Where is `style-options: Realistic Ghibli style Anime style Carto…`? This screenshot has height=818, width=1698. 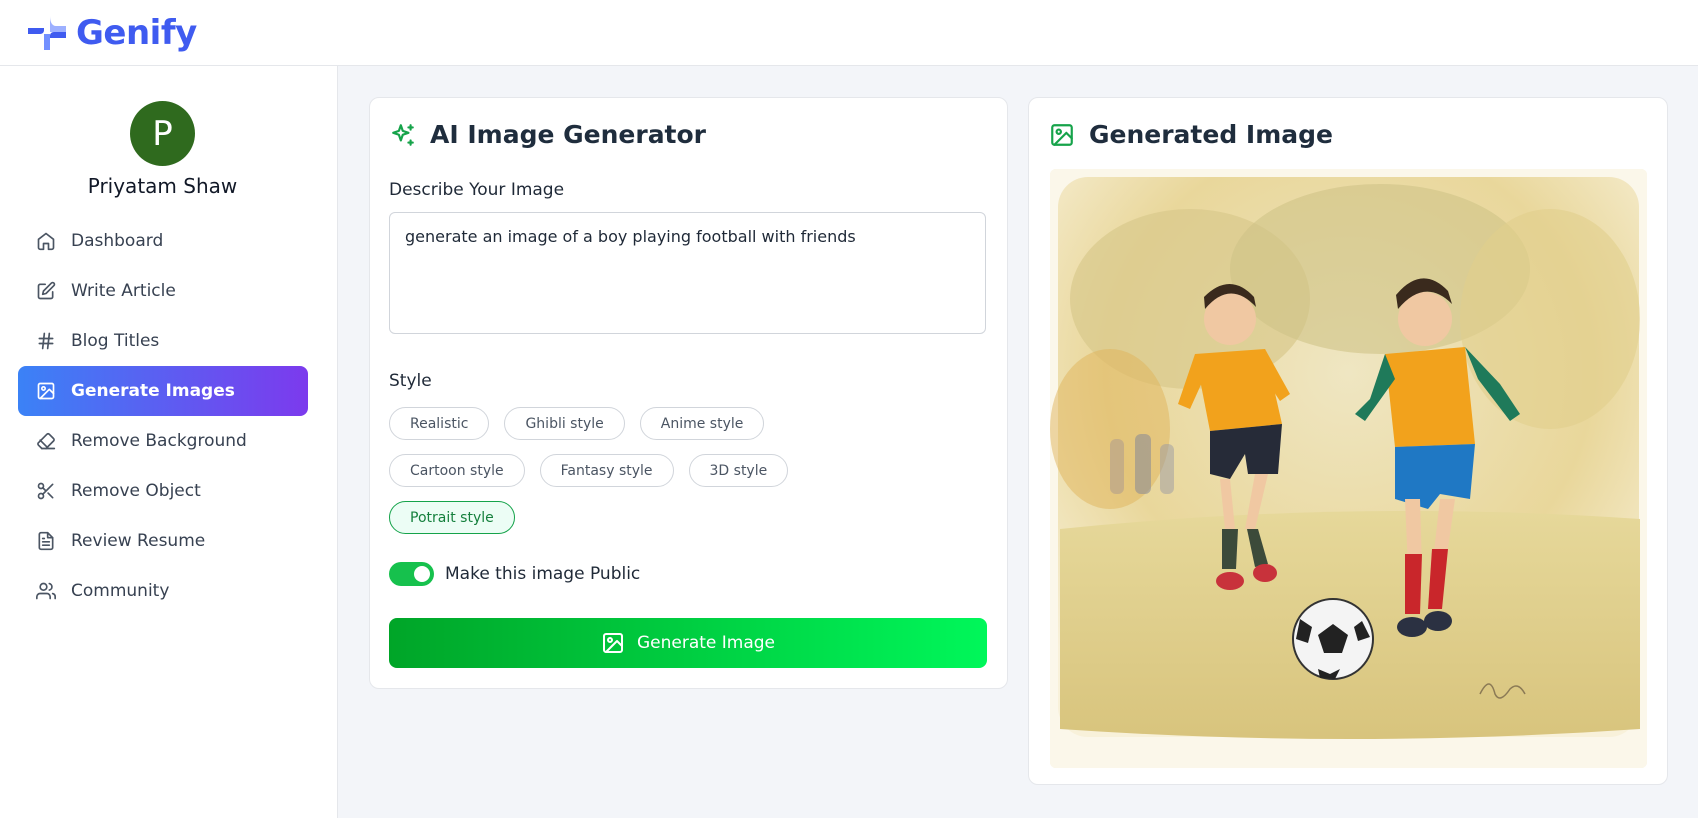
style-options: Realistic Ghibli style Anime style Carto… is located at coordinates (689, 477).